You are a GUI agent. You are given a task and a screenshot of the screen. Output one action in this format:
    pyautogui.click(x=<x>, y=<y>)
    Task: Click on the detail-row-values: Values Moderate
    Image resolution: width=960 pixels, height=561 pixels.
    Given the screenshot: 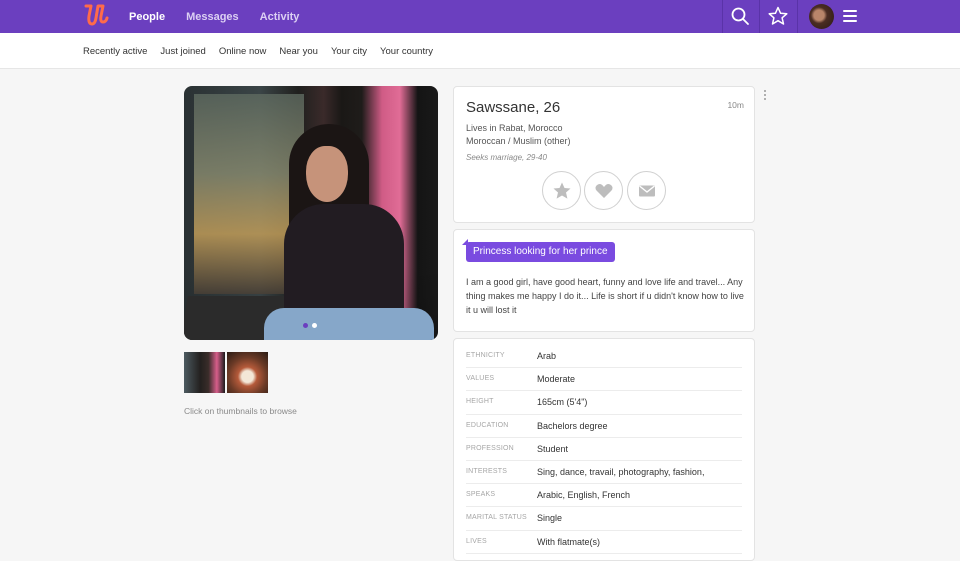 What is the action you would take?
    pyautogui.click(x=604, y=380)
    